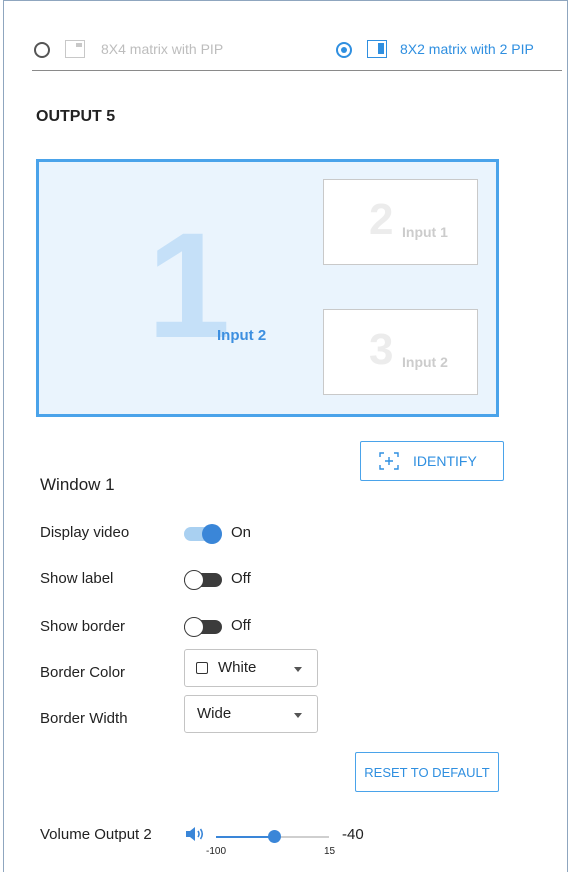 The width and height of the screenshot is (572, 873). I want to click on volume-min-label: -100, so click(216, 851).